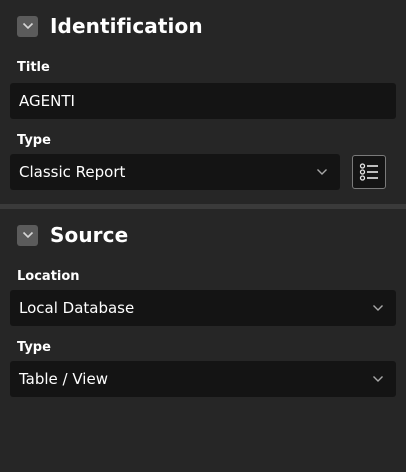 The width and height of the screenshot is (406, 472). What do you see at coordinates (203, 308) in the screenshot?
I see `location-select: Local Database` at bounding box center [203, 308].